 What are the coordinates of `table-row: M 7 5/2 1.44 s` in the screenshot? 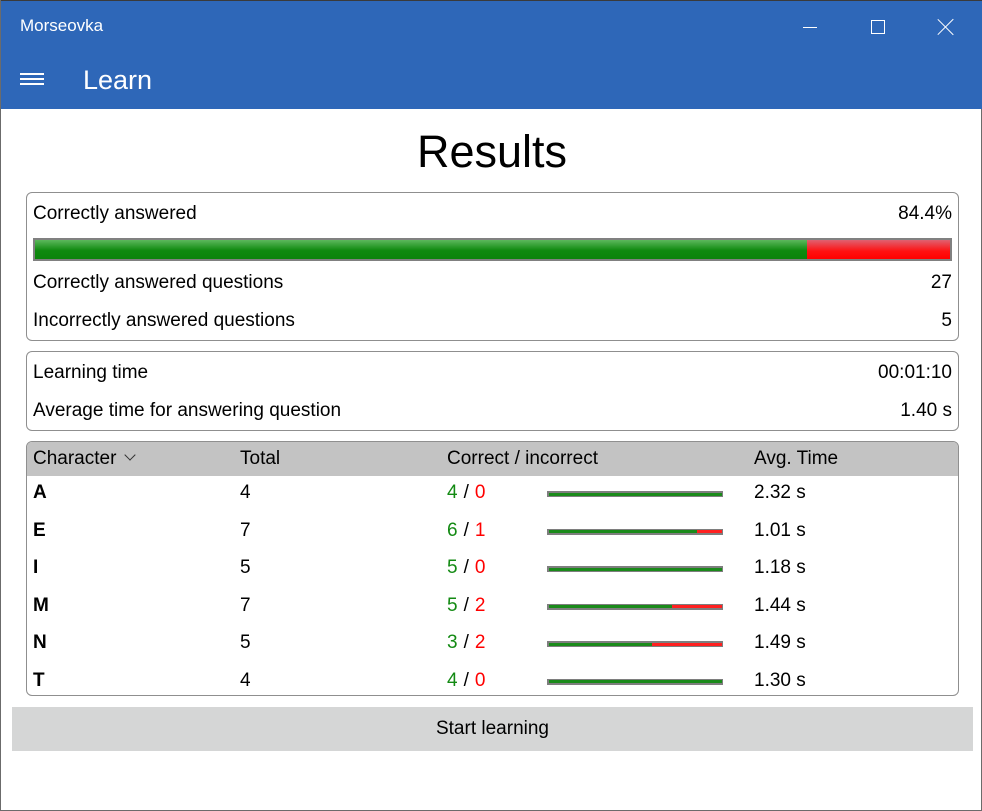 It's located at (492, 607).